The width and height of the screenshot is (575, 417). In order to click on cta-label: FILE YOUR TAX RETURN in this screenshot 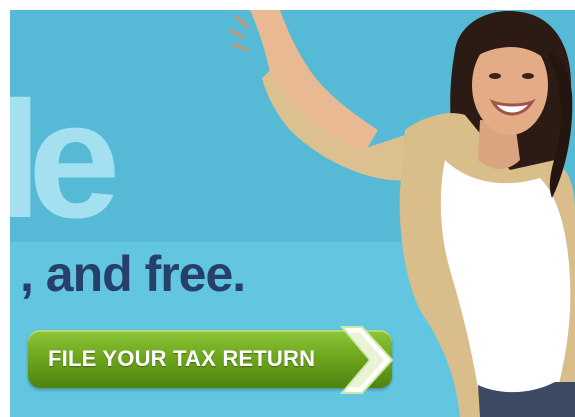, I will do `click(182, 358)`.